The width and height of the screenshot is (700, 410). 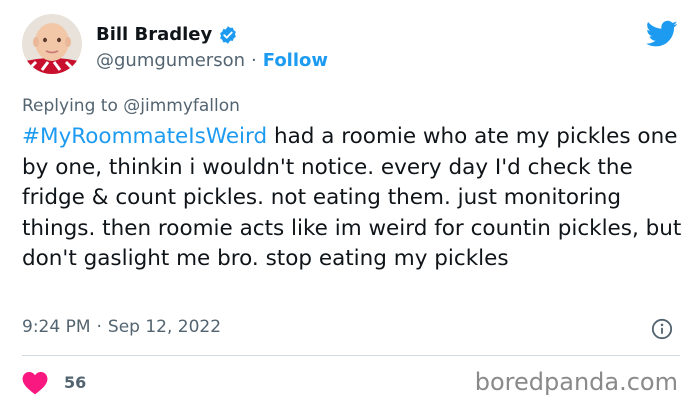 I want to click on replying-to-mention: @jimmyfallon, so click(x=181, y=106).